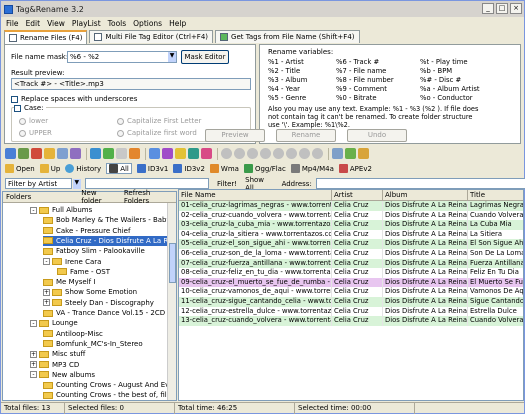  What do you see at coordinates (106, 395) in the screenshot?
I see `folder-node: Counting Crows - the best of, filma a` at bounding box center [106, 395].